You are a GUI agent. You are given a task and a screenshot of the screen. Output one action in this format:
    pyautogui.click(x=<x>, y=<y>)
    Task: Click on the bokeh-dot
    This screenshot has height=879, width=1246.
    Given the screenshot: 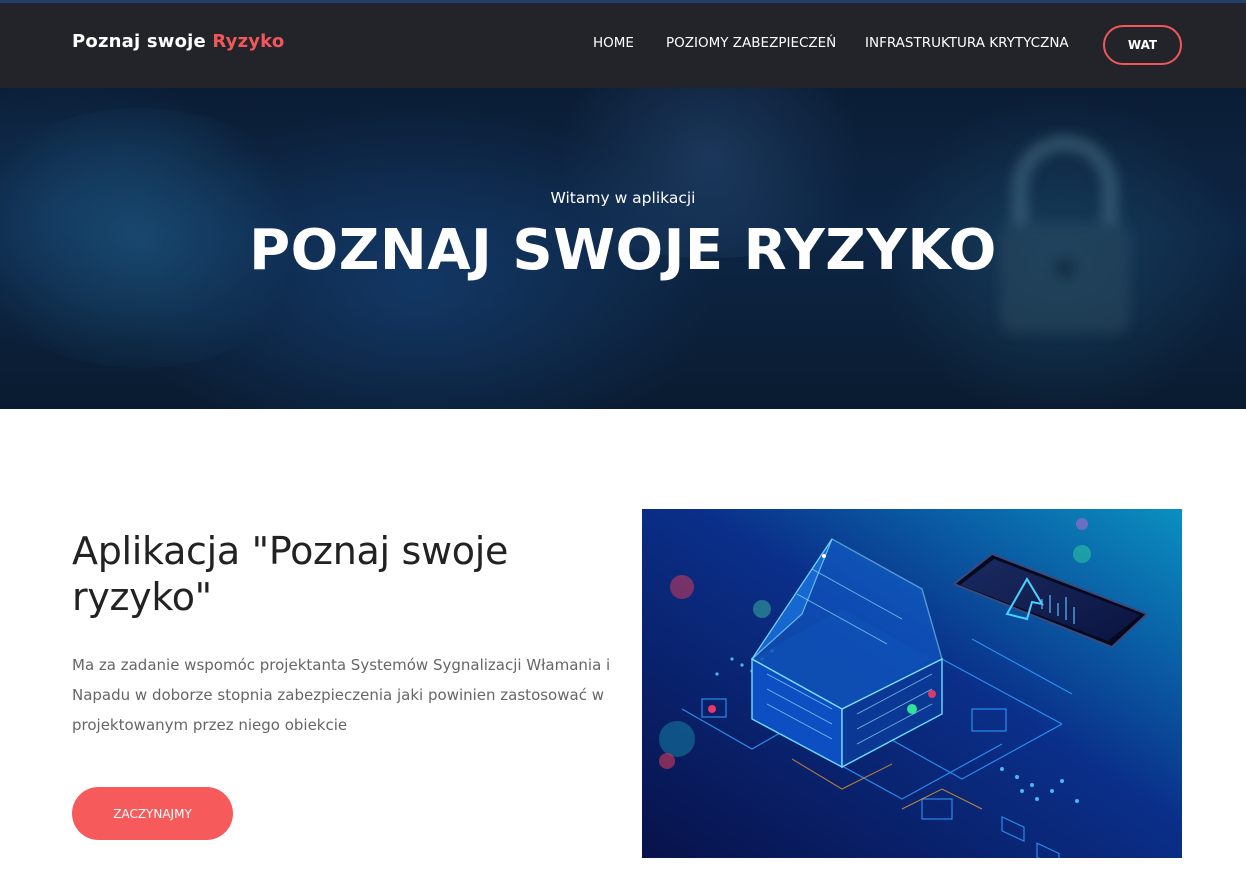 What is the action you would take?
    pyautogui.click(x=682, y=587)
    